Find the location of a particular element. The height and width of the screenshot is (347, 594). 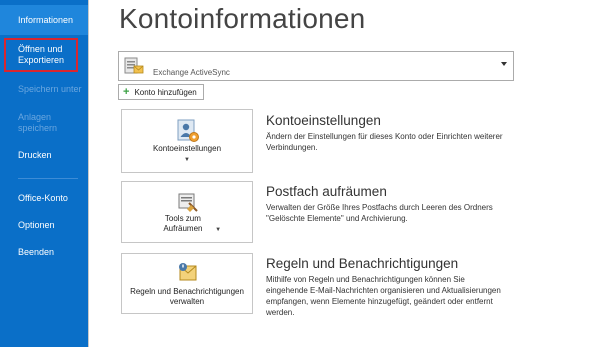

sidebar-item-label: Office-Konto is located at coordinates (43, 198).